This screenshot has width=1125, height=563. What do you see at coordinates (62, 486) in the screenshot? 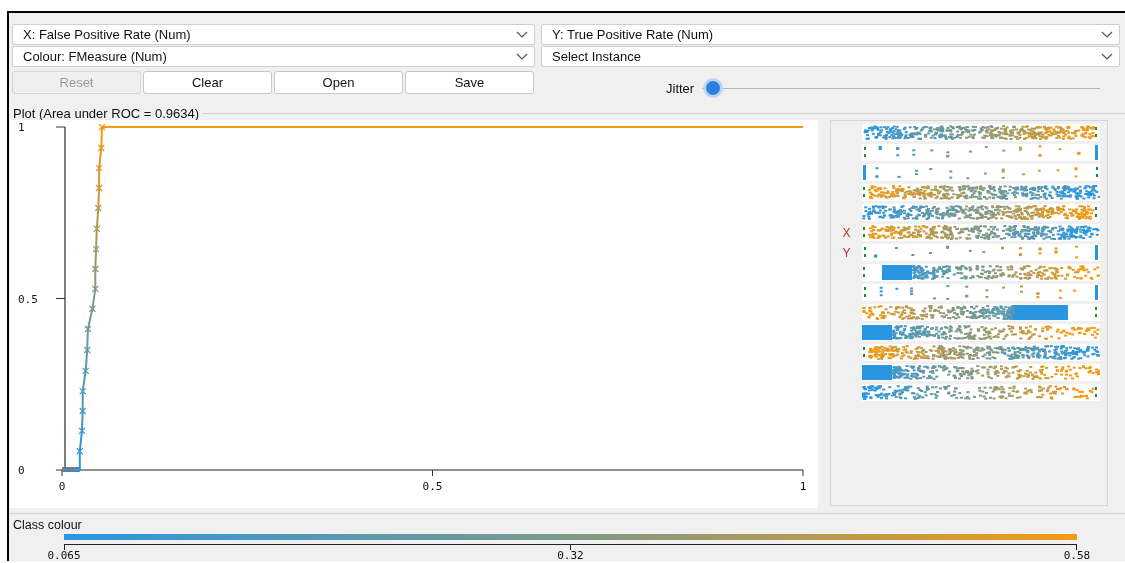
I see `x-tick-label: 0` at bounding box center [62, 486].